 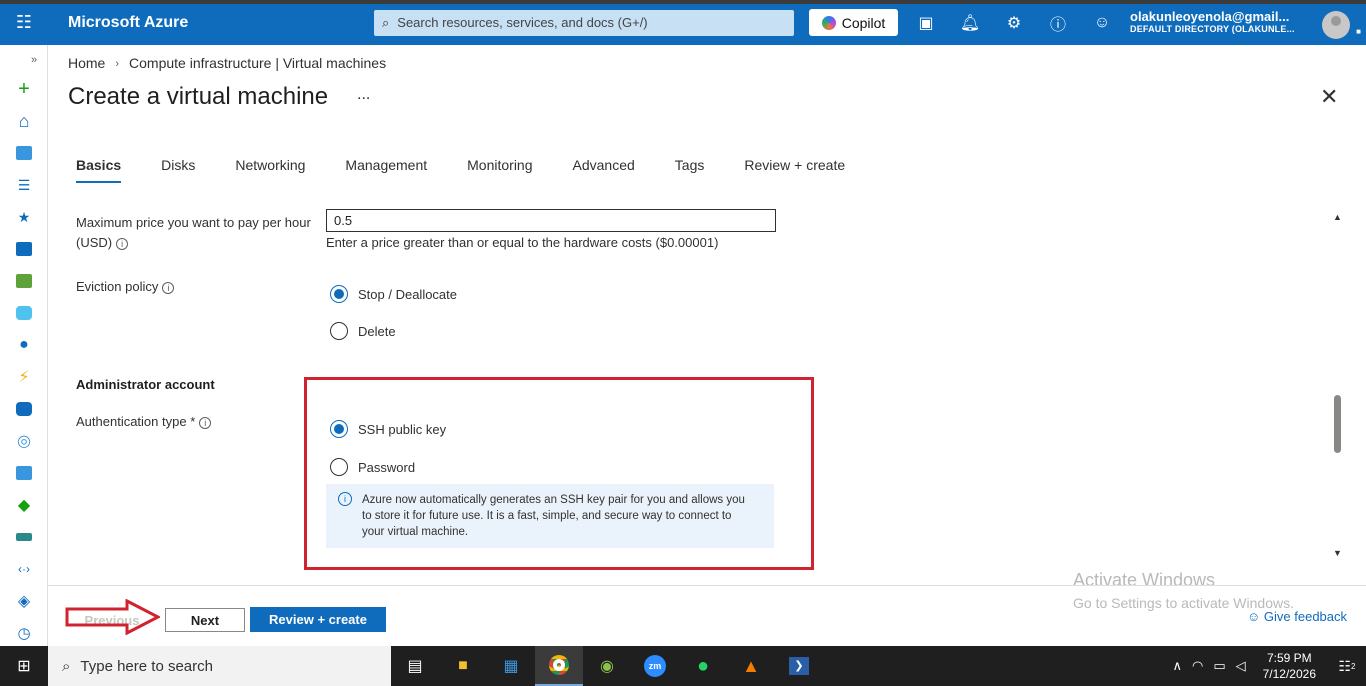 What do you see at coordinates (99, 170) in the screenshot?
I see `tab-basics: Basics` at bounding box center [99, 170].